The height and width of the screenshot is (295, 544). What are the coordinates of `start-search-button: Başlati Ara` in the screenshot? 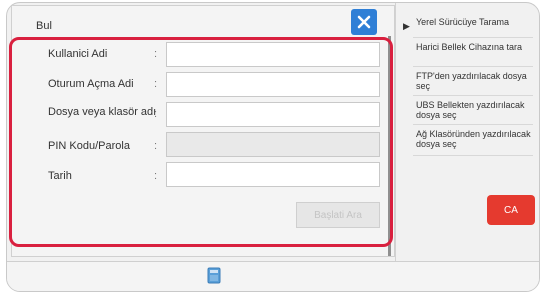 It's located at (338, 215).